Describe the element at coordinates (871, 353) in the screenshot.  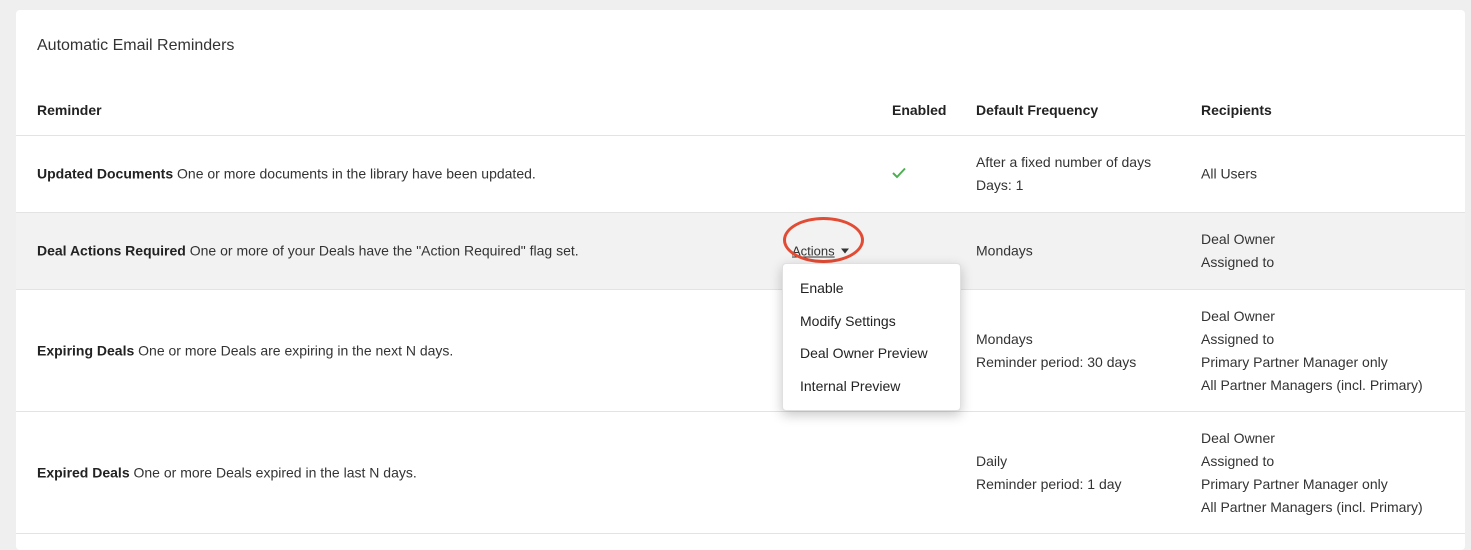
I see `menu-item-deal-owner-preview: Deal Owner Preview` at that location.